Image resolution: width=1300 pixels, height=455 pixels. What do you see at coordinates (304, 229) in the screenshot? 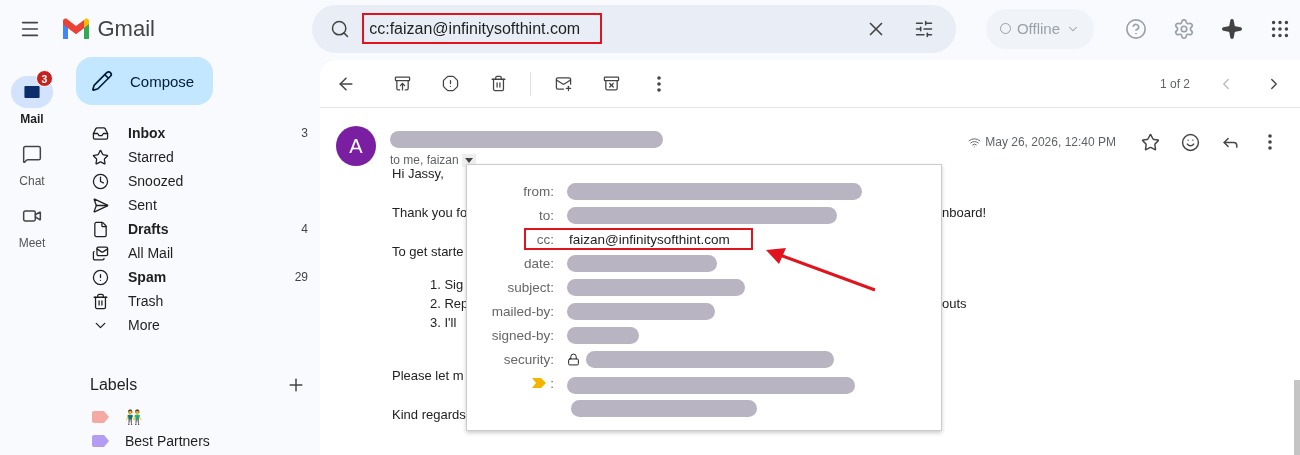
I see `folder-count: 4` at bounding box center [304, 229].